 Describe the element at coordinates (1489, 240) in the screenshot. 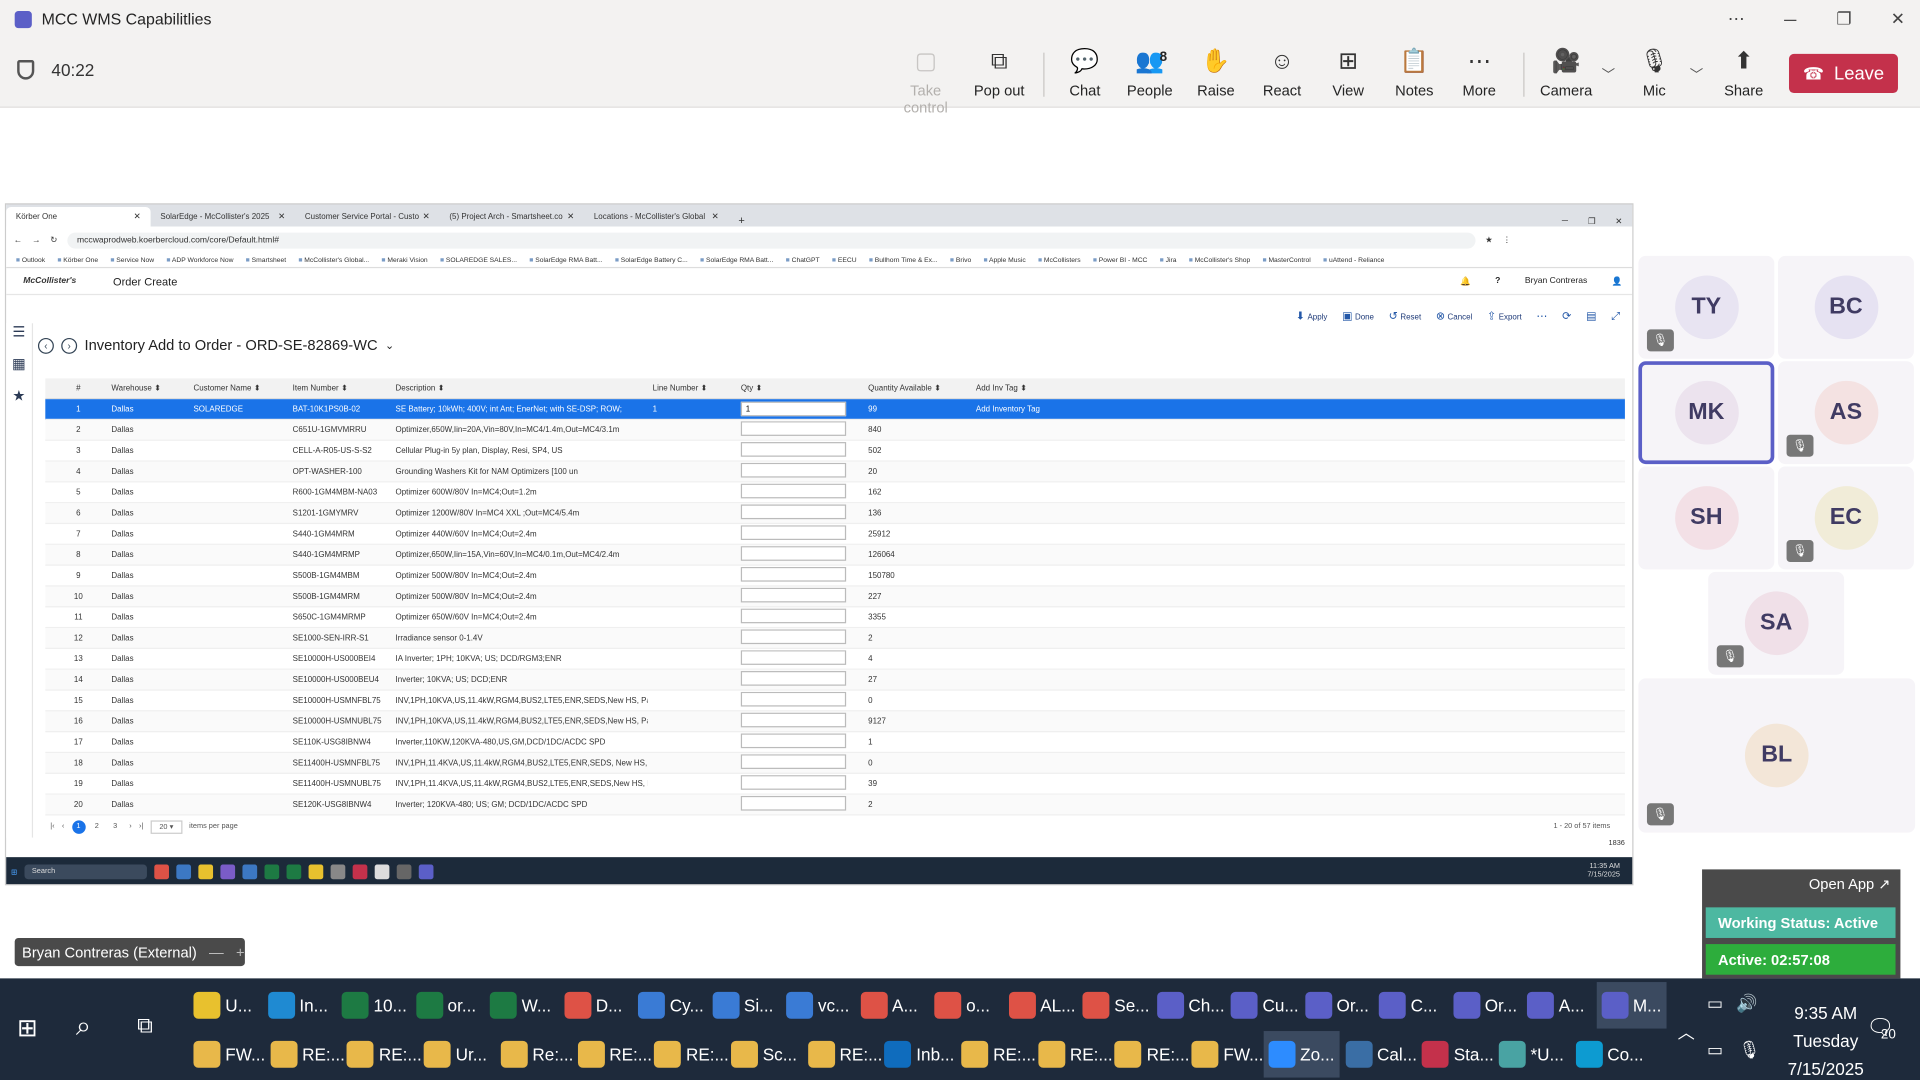

I see `star-icon: ★` at that location.